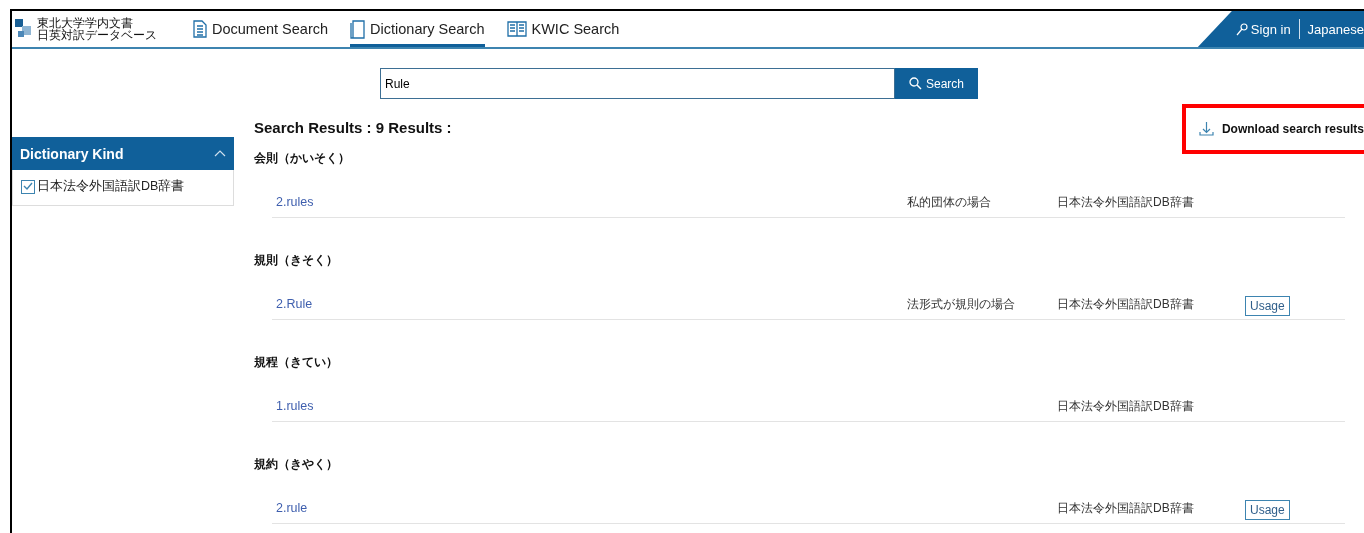  What do you see at coordinates (294, 304) in the screenshot?
I see `term-link: 2.Rule` at bounding box center [294, 304].